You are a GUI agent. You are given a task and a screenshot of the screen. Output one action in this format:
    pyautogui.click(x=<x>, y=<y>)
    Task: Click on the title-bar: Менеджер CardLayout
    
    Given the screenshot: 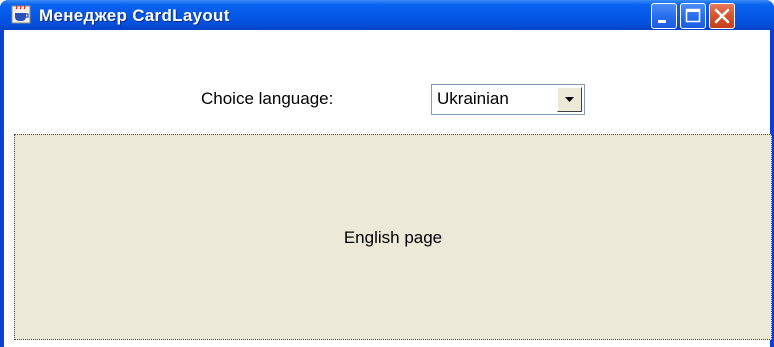 What is the action you would take?
    pyautogui.click(x=387, y=15)
    